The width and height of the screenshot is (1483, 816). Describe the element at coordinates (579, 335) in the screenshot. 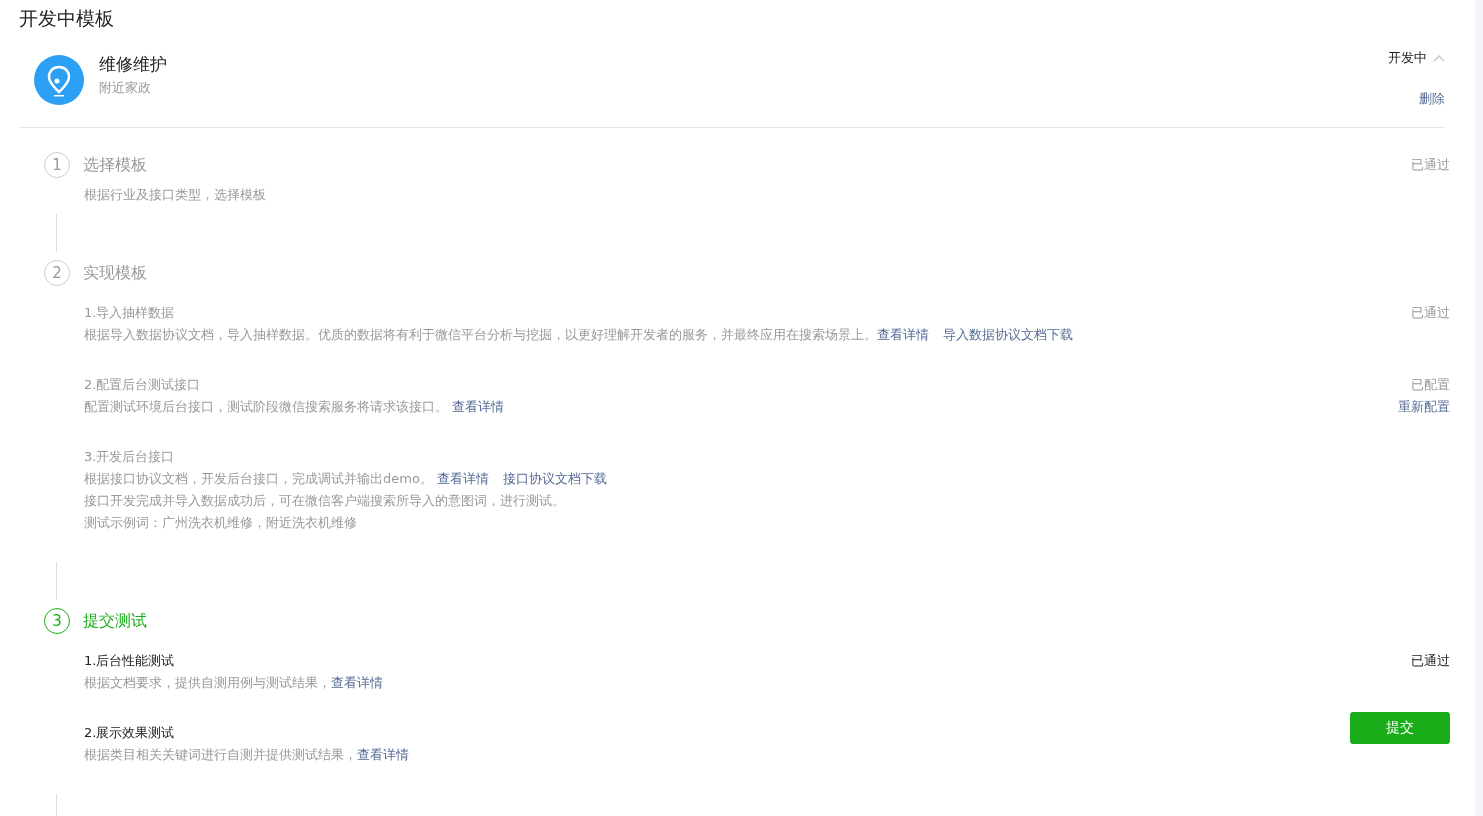

I see `task-description: 根据导入数据协议文档，导入抽样数据。优质的数据将有利于微信平台分析与挖掘，以更好理解开发者的服务，并最终应用在搜索场景上。查看详情 导入数据协议文档下载` at that location.